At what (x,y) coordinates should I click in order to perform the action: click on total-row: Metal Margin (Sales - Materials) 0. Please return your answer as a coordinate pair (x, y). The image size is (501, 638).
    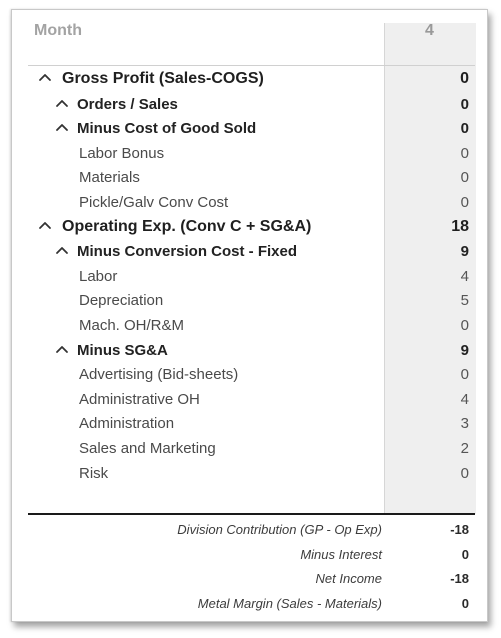
    Looking at the image, I should click on (249, 603).